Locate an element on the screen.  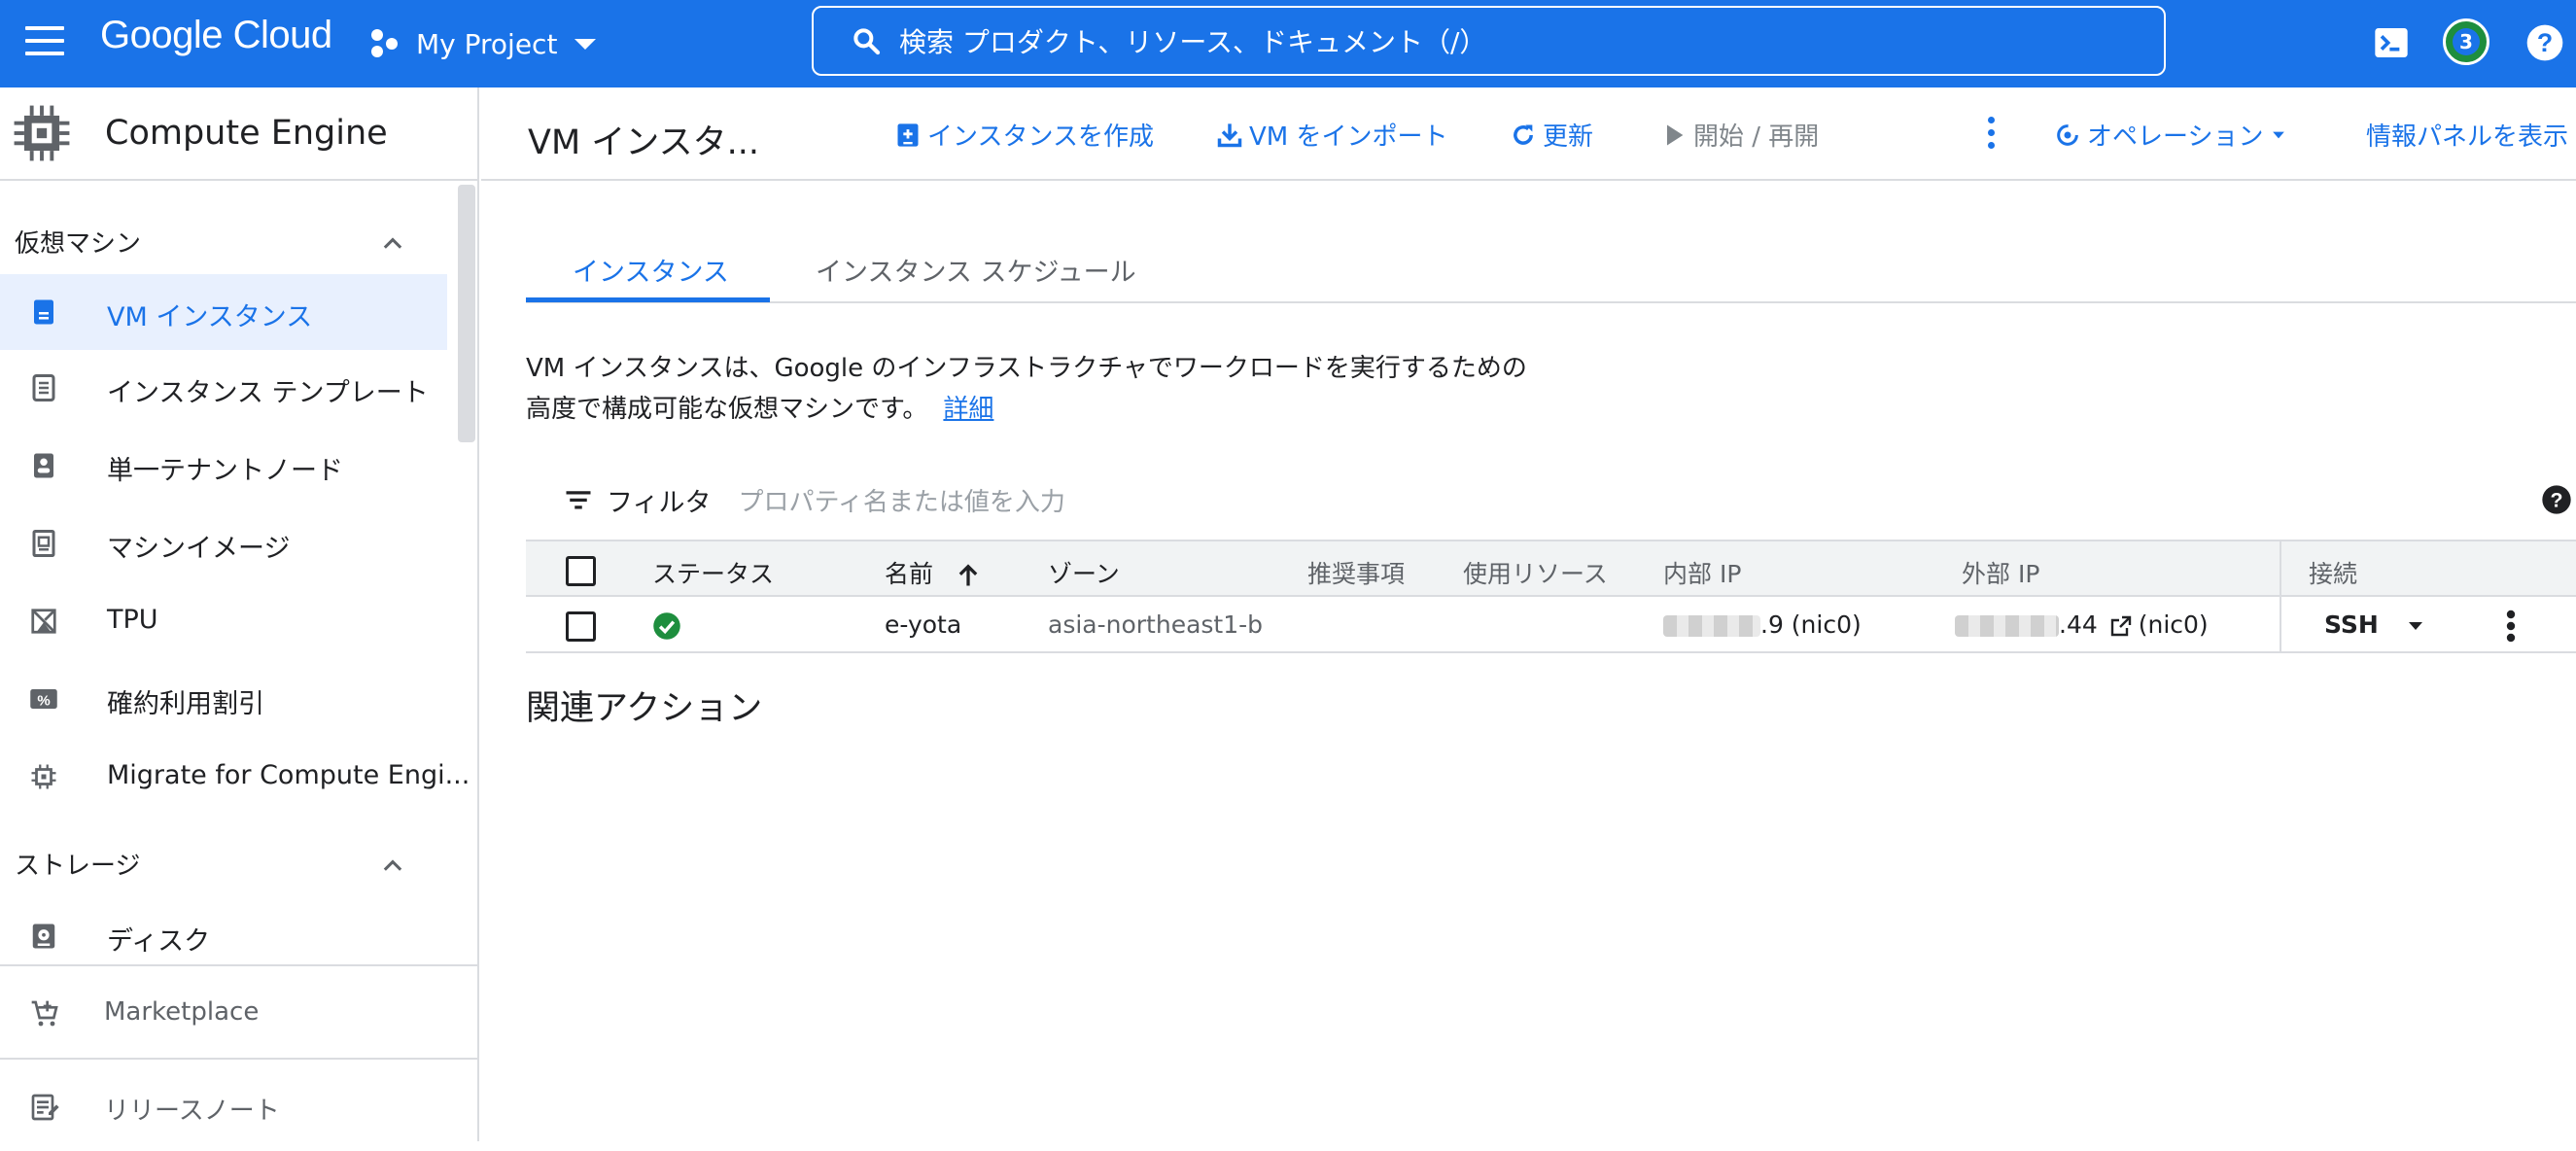
notes-icon is located at coordinates (45, 1108).